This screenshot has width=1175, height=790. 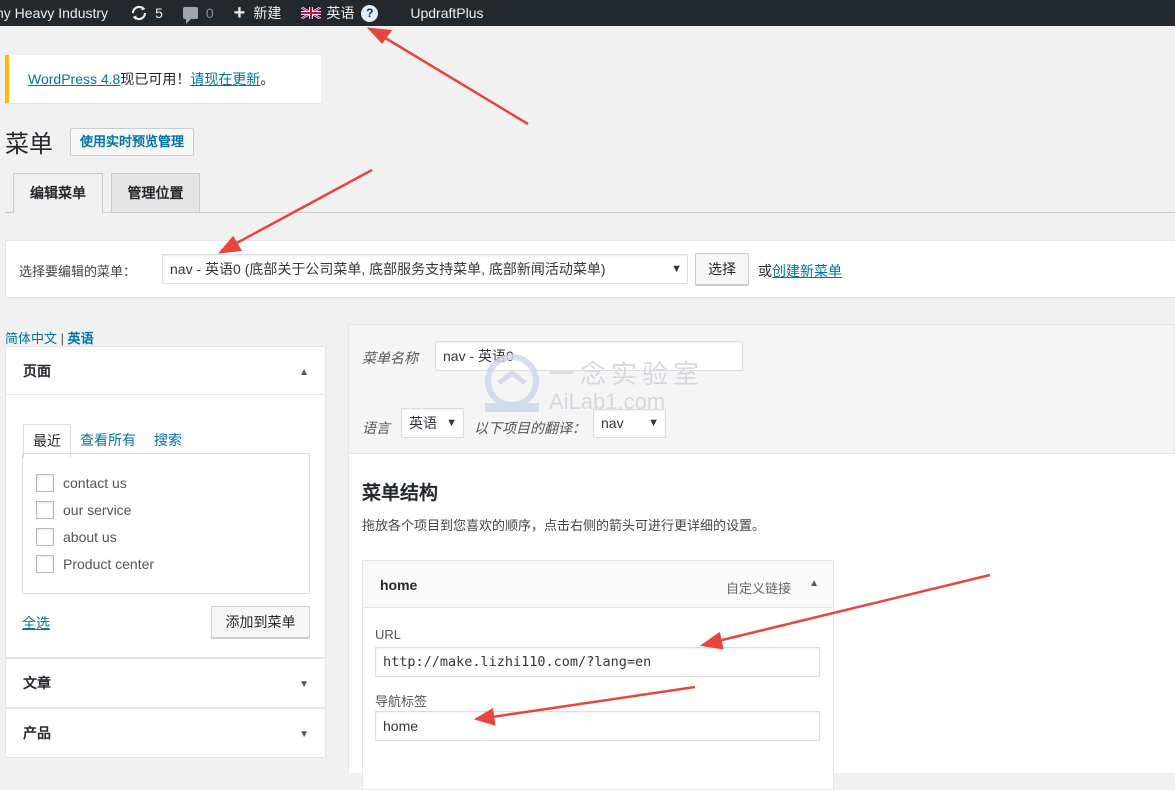 What do you see at coordinates (761, 389) in the screenshot?
I see `menu-header-settings: 菜单名称 nav - 英语0 语言 英语 ▼ 以下项目的翻译： nav ▼` at bounding box center [761, 389].